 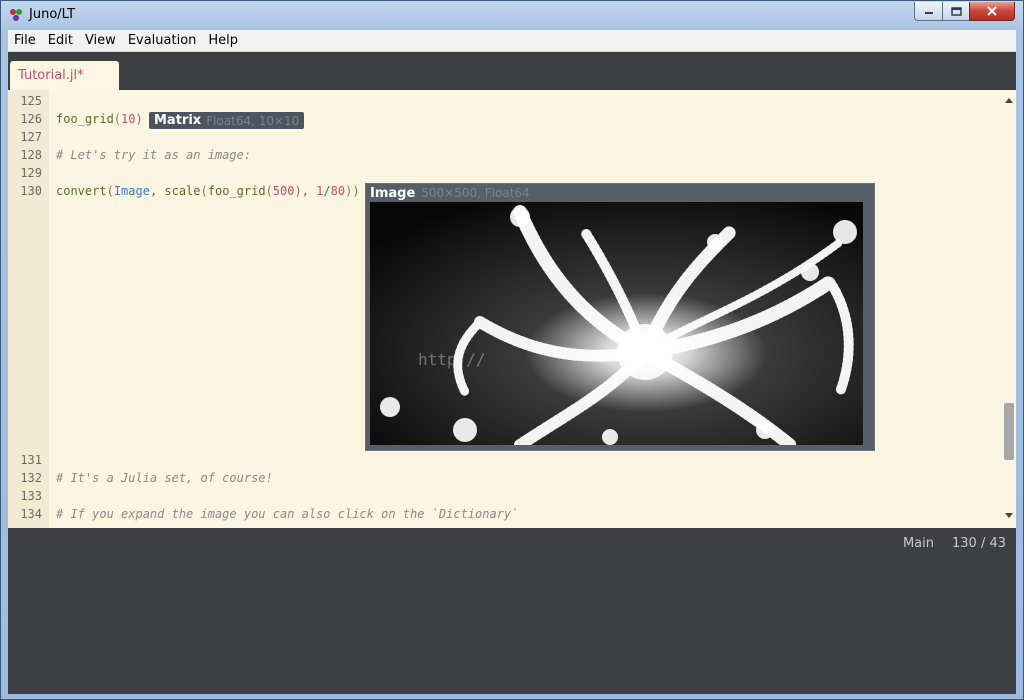 I want to click on image-subtitle: 500×500, Float64, so click(x=475, y=193).